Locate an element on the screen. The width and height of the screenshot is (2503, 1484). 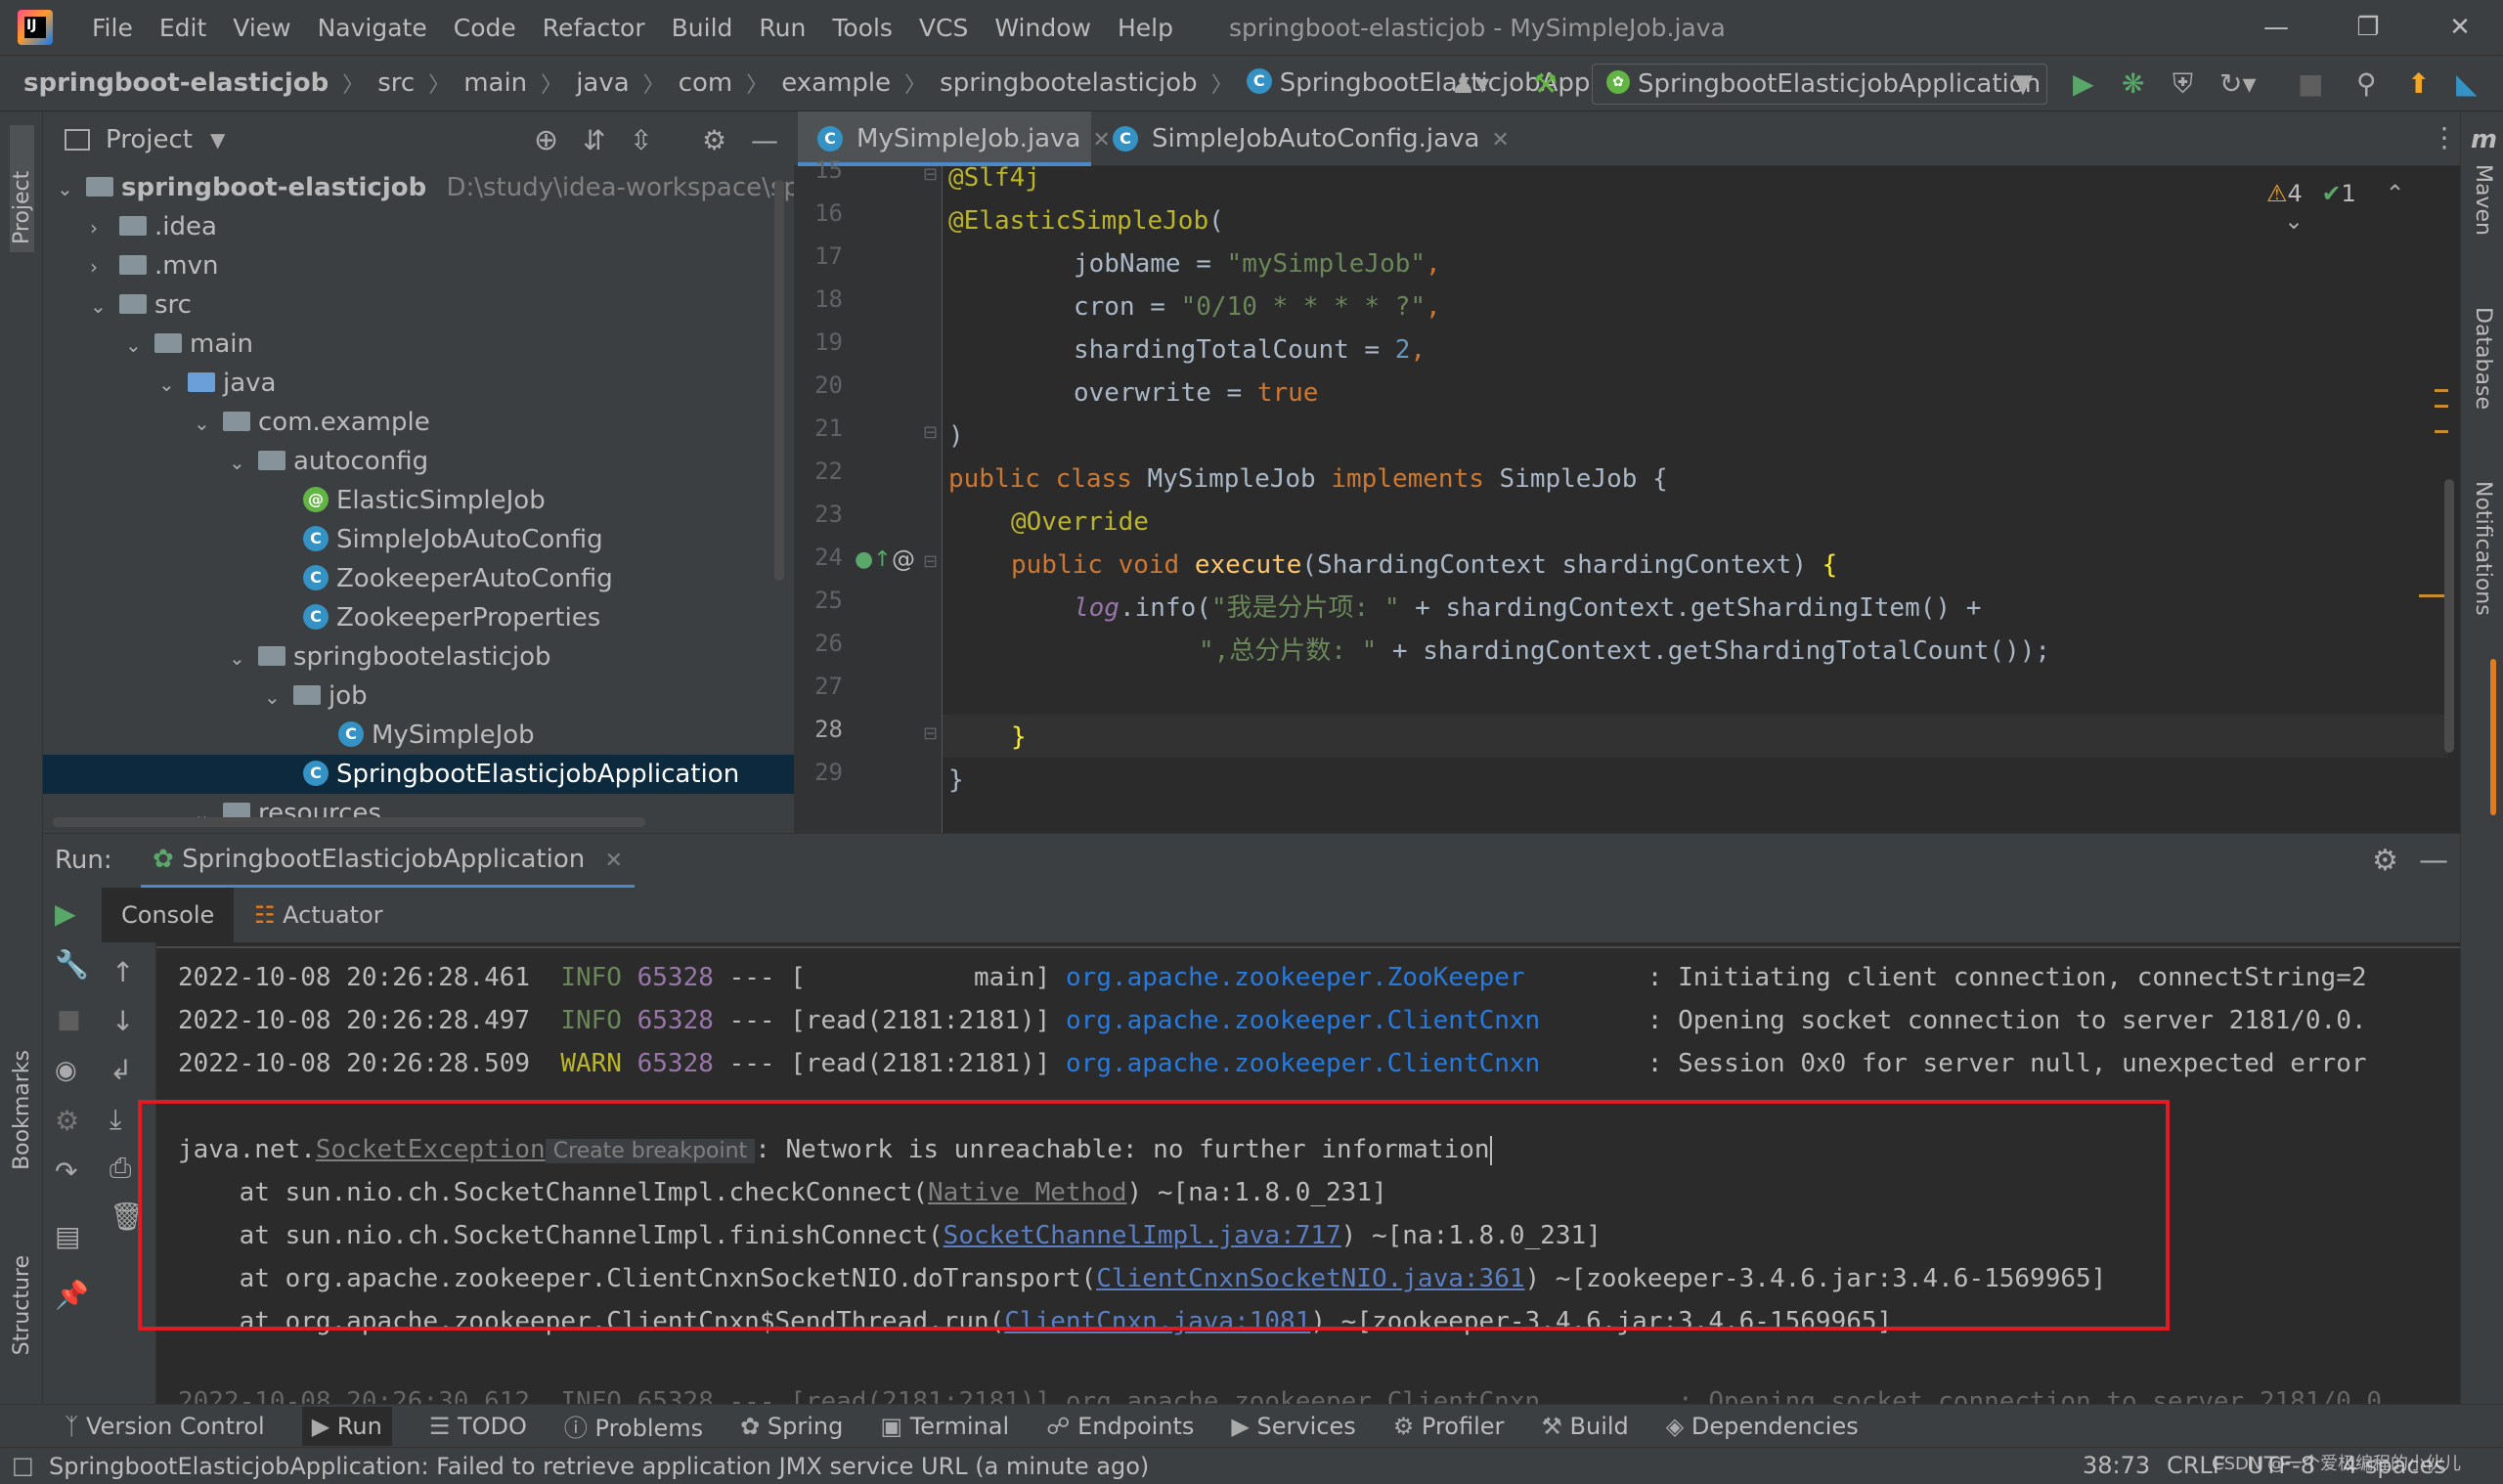
tree-node-resources: ⌄ resources is located at coordinates (287, 813).